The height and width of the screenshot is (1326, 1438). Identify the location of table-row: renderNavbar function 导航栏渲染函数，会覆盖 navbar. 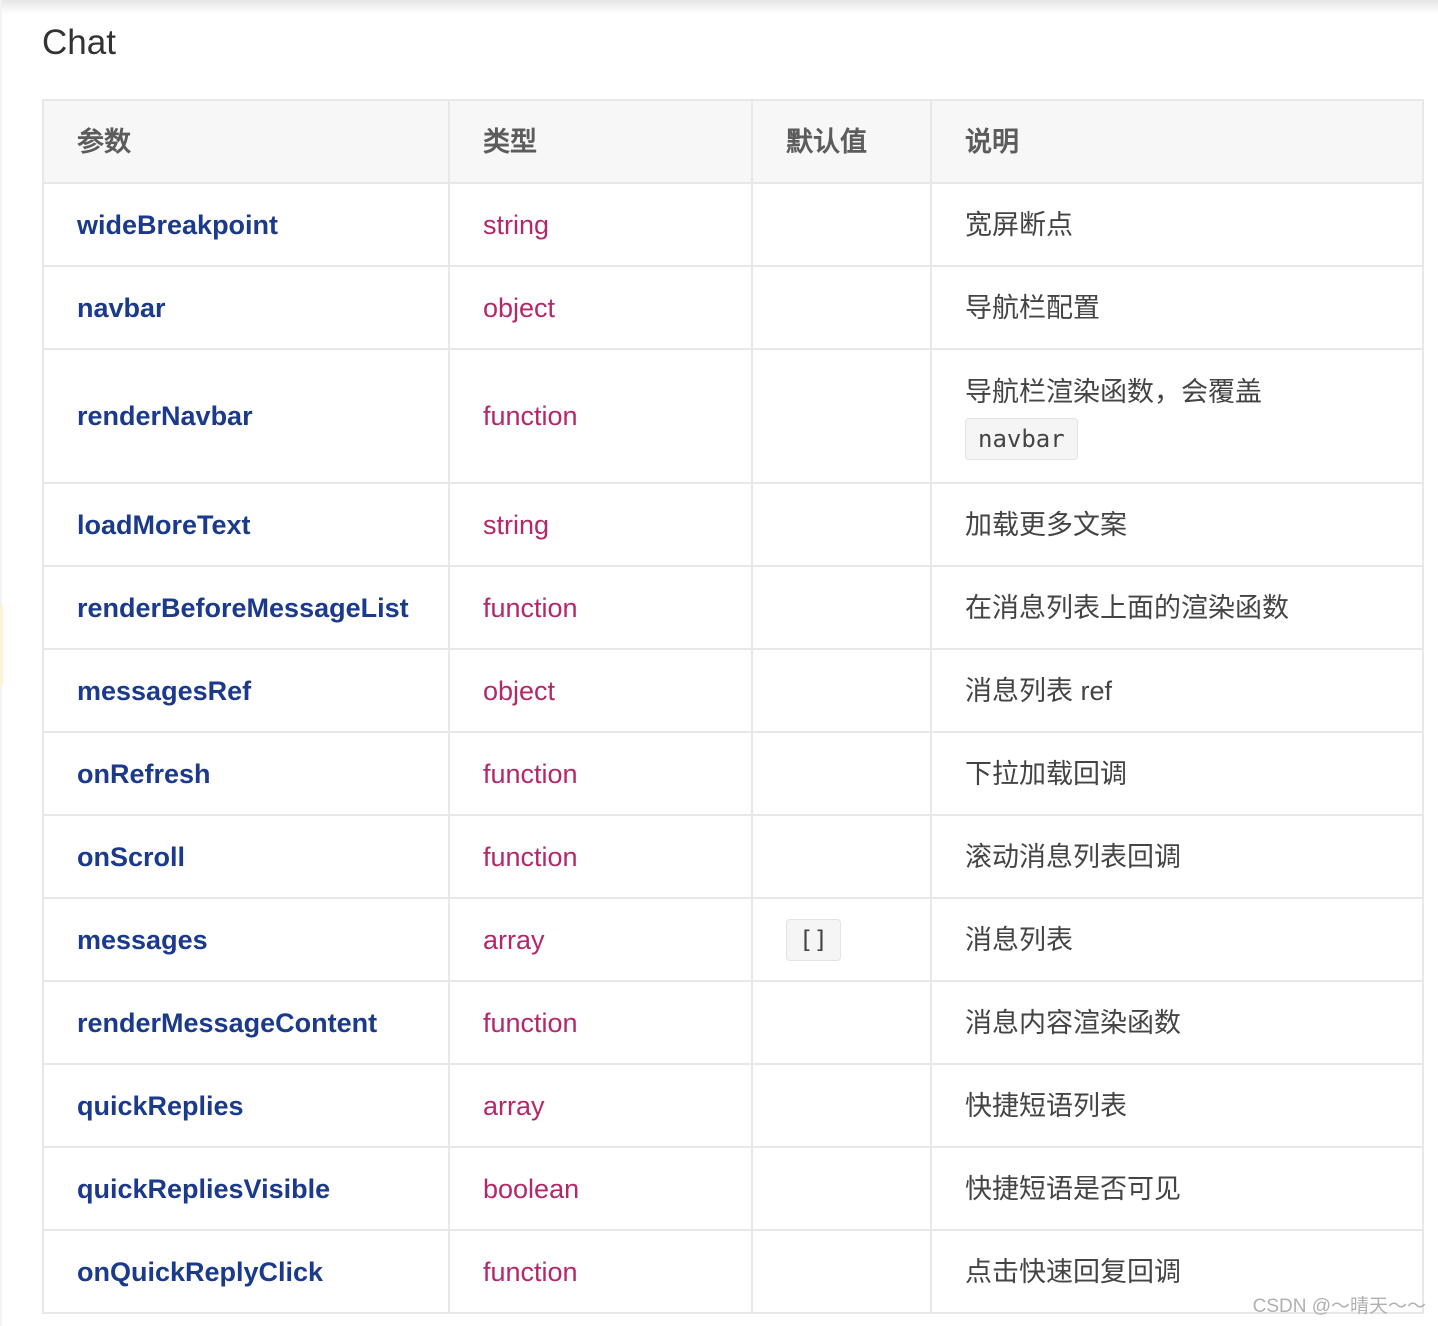
(733, 416).